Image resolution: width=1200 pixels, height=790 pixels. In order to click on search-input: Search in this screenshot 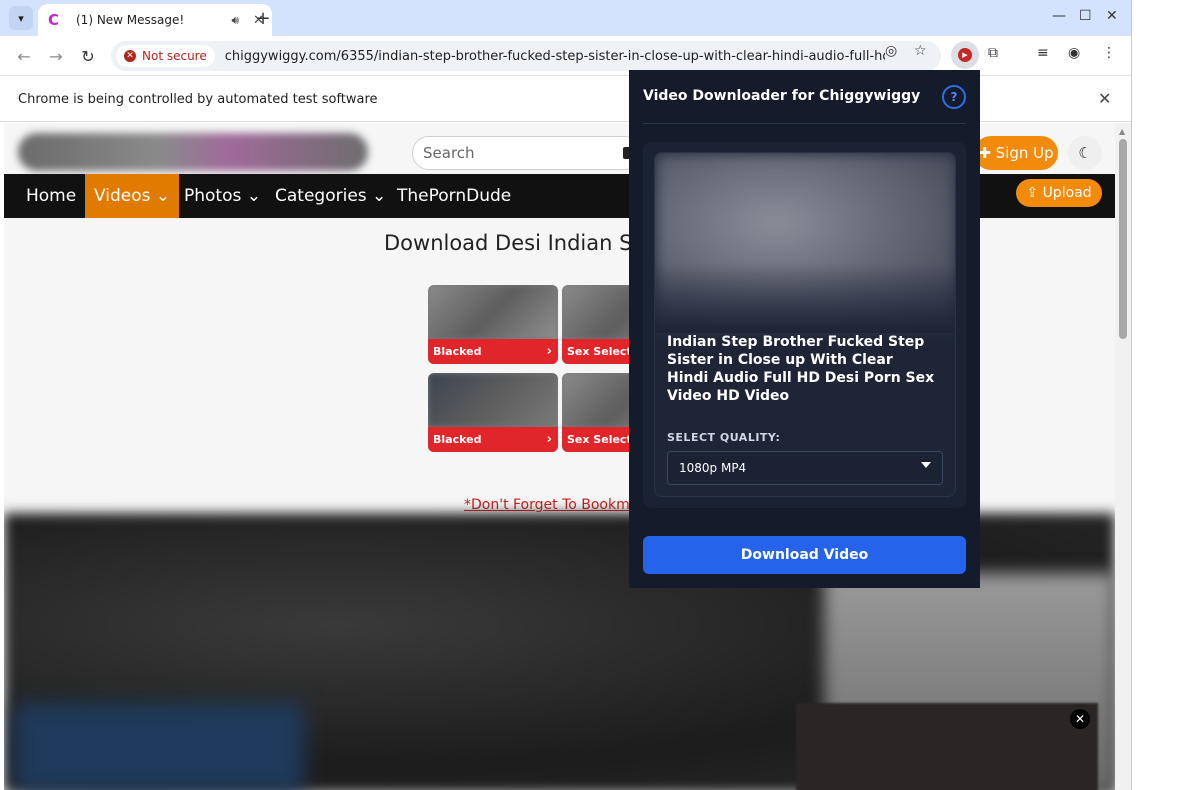, I will do `click(527, 153)`.